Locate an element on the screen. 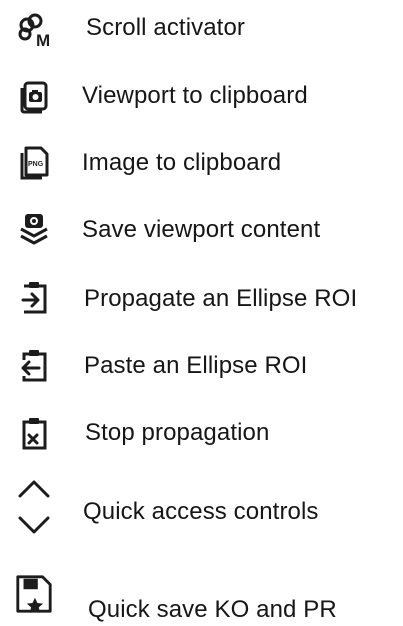 The height and width of the screenshot is (626, 403). menu-item-propagate-ellipse-roi: Propagate an Ellipse ROI is located at coordinates (201, 298).